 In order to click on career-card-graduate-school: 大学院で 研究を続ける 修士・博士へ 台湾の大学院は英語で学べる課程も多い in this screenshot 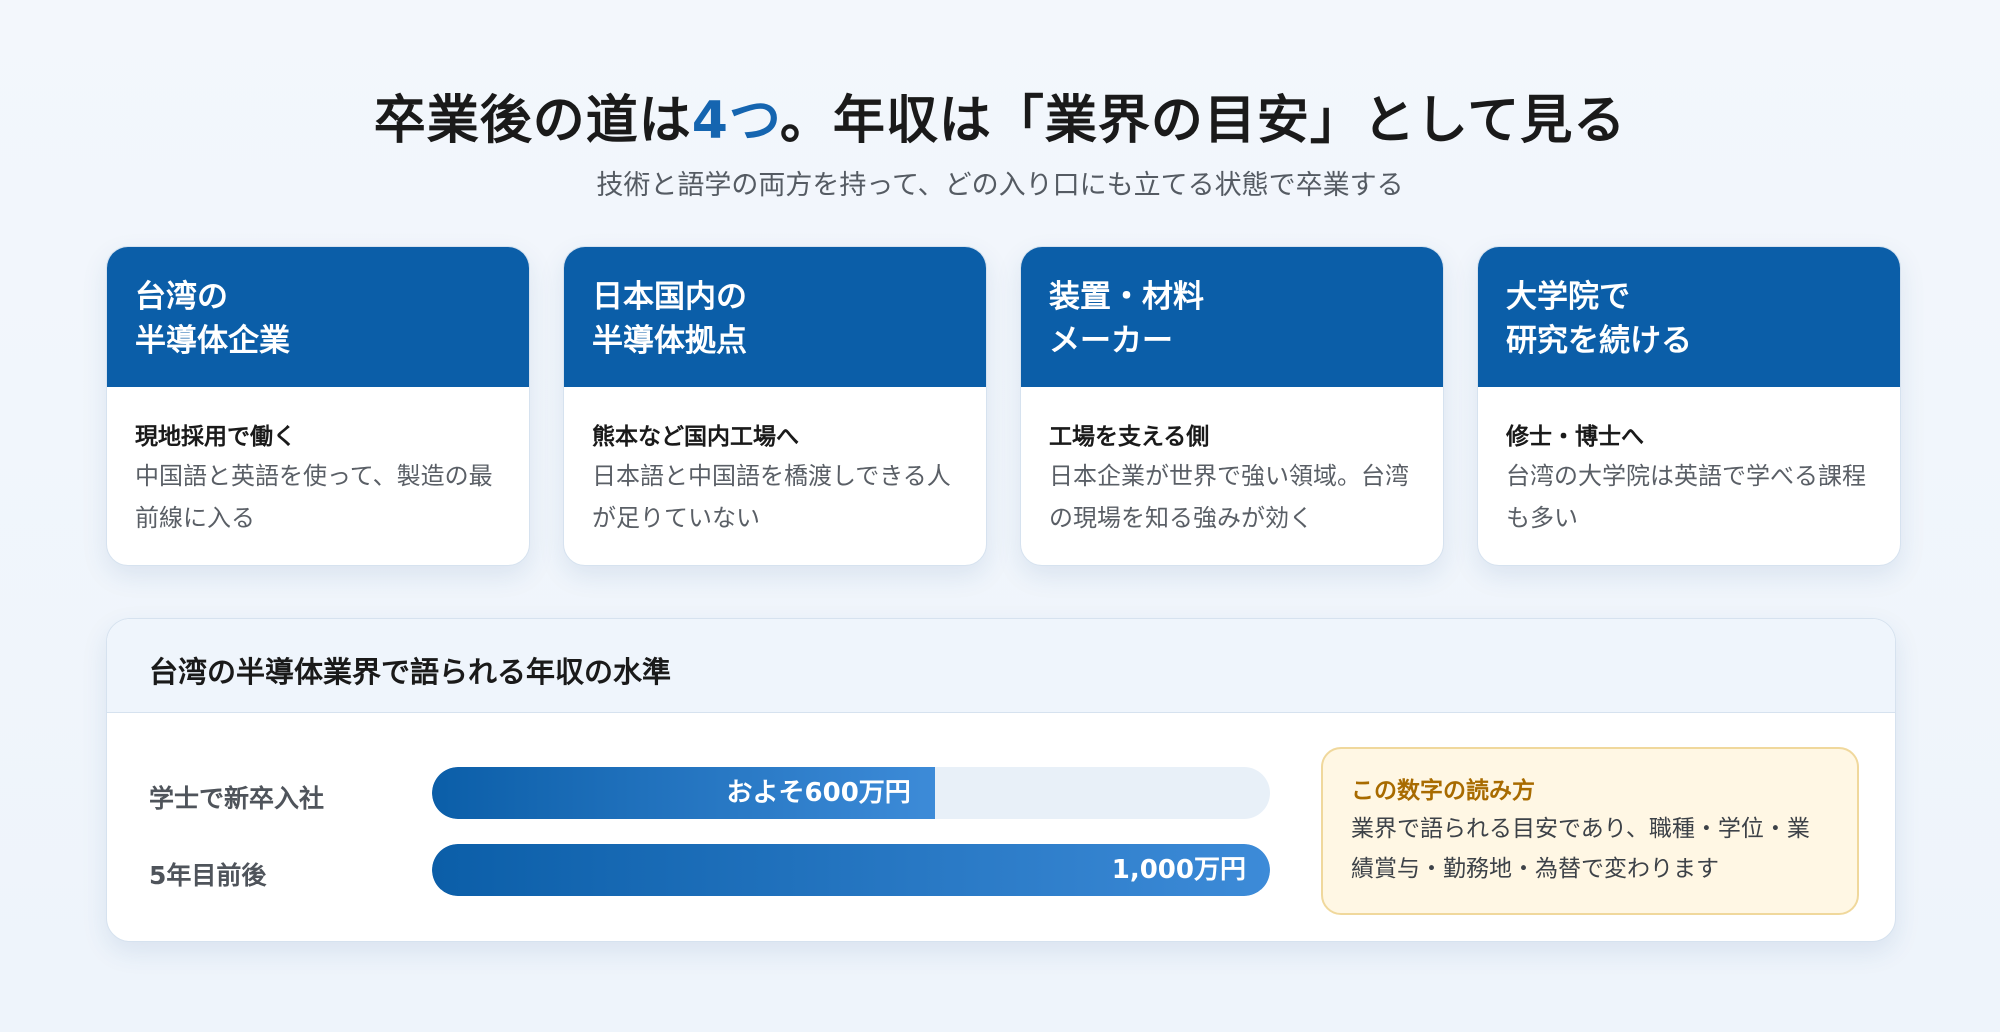, I will do `click(1689, 406)`.